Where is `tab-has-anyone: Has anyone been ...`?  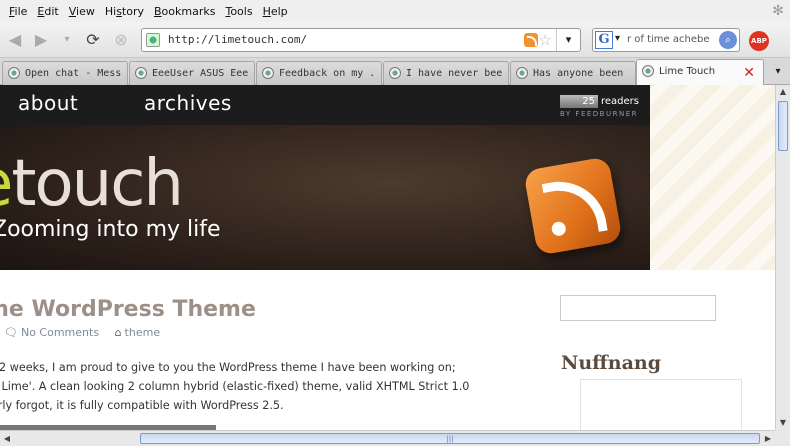
tab-has-anyone: Has anyone been ... is located at coordinates (573, 73).